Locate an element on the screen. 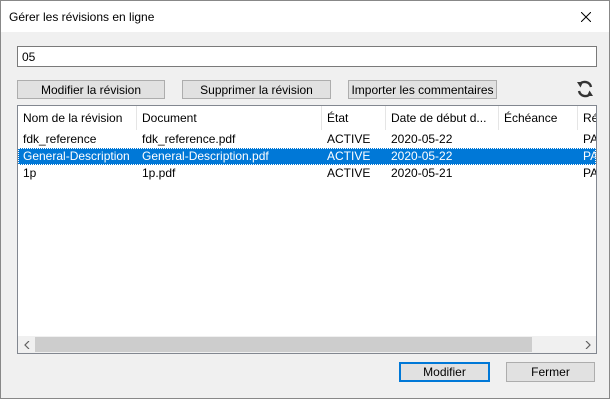 The image size is (610, 399). cell-name: 1p is located at coordinates (30, 173).